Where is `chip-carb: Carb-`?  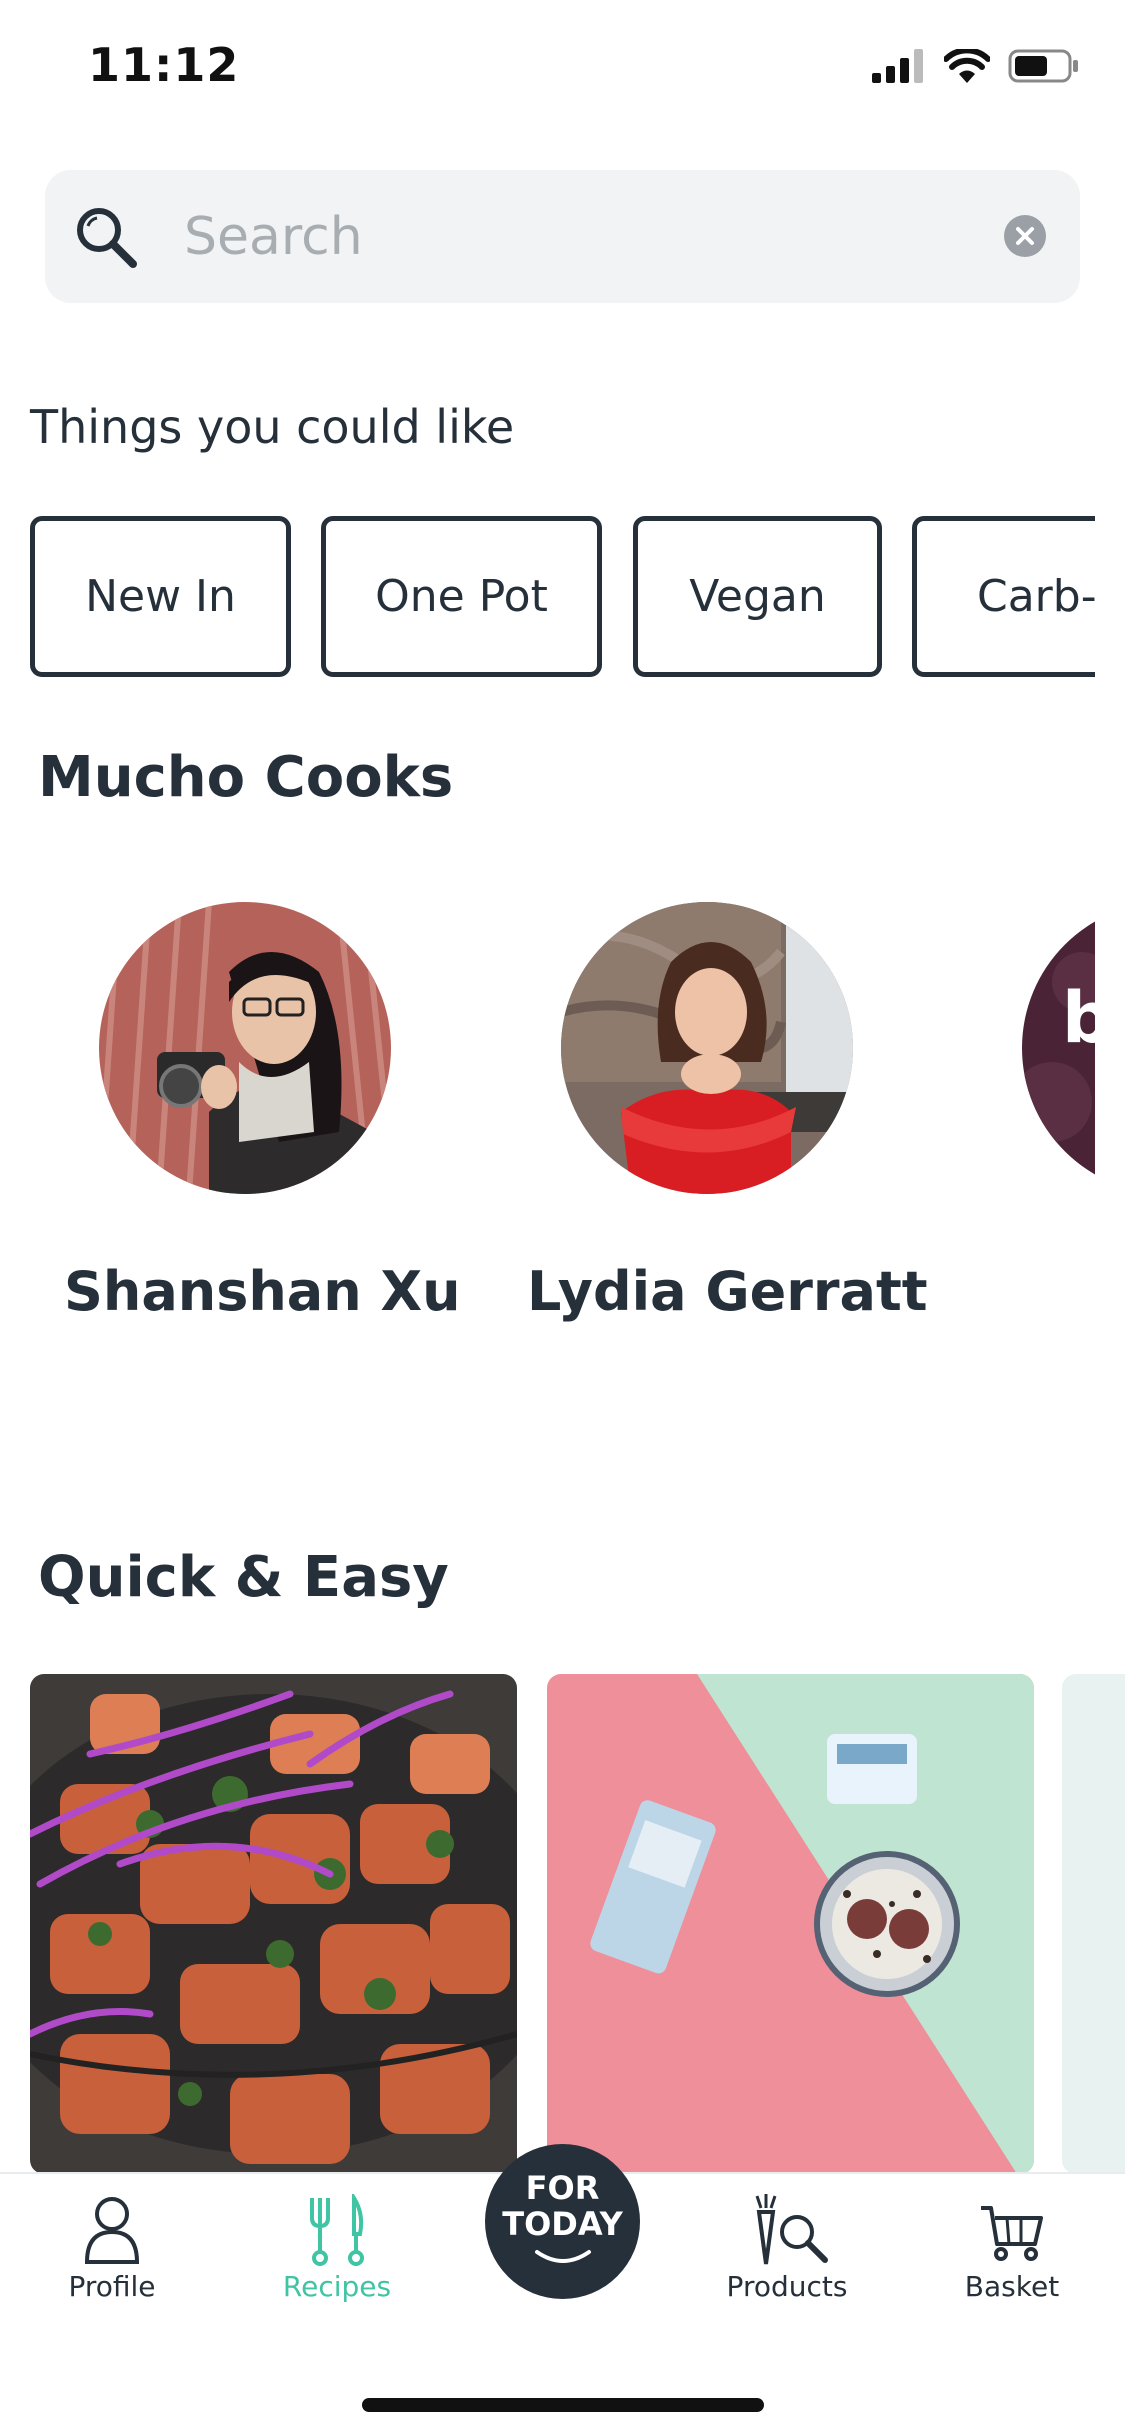
chip-carb: Carb- is located at coordinates (1003, 596).